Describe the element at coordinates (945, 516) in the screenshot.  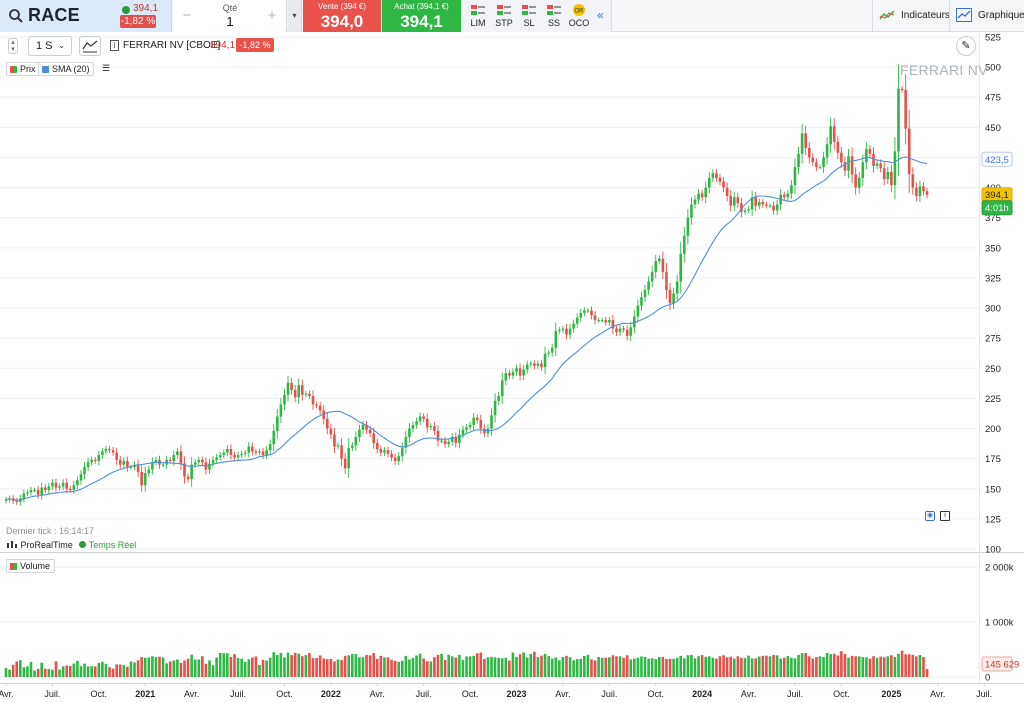
I see `info-panel-icon: i` at that location.